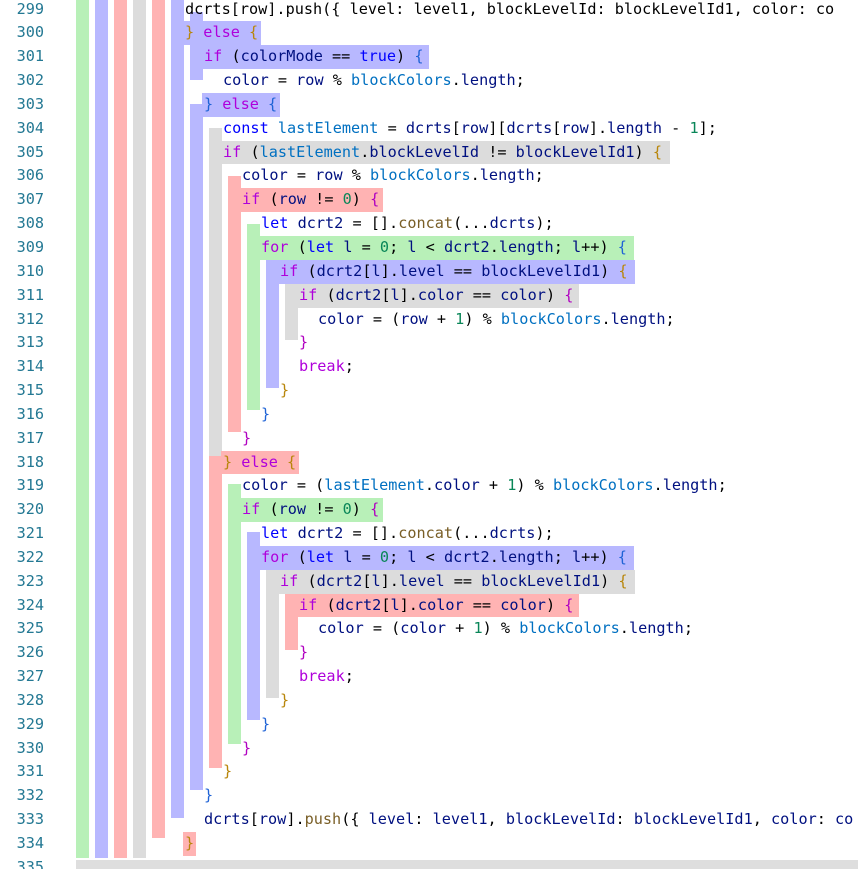 This screenshot has height=869, width=866. Describe the element at coordinates (139, 429) in the screenshot. I see `indent-guide` at that location.